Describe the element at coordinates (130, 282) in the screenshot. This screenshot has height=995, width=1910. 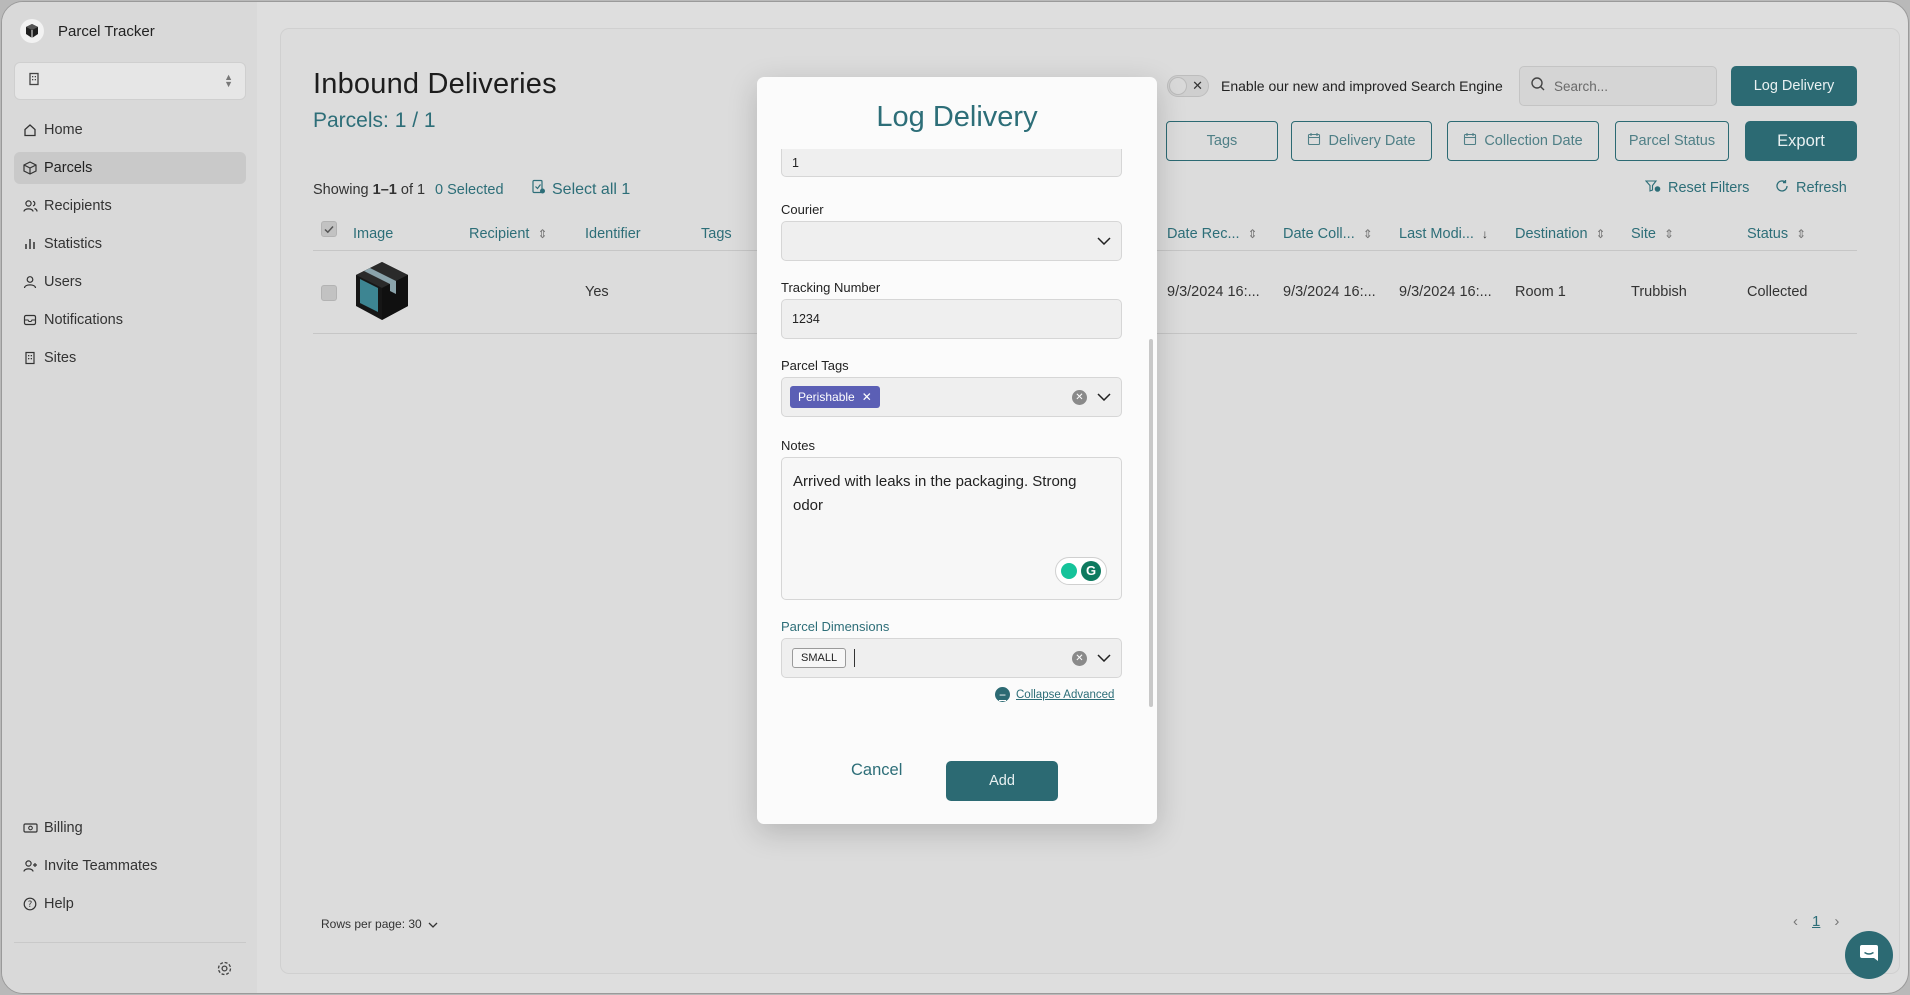
I see `sidebar-item-users: Users` at that location.